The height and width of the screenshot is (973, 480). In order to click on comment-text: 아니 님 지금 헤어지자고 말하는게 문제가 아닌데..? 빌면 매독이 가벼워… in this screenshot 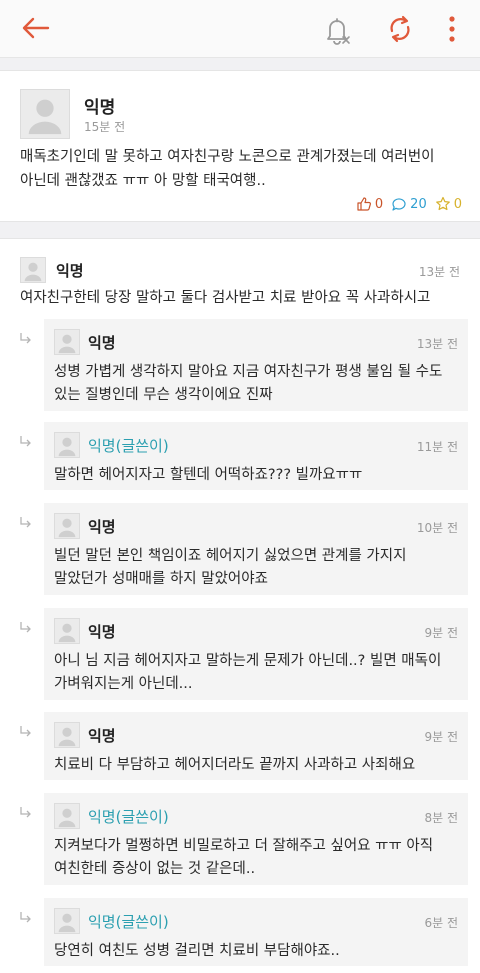, I will do `click(248, 672)`.